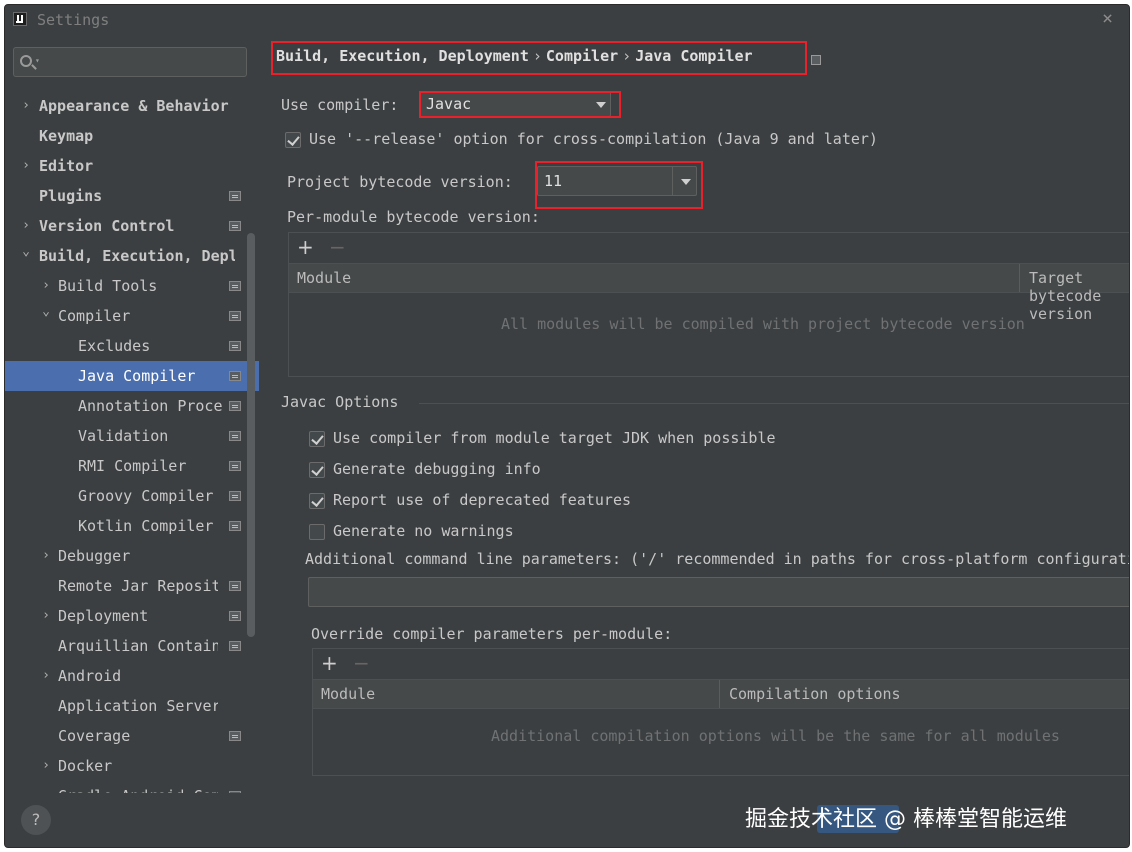  I want to click on sidebar-item: Gradle-Android Compiler, so click(132, 787).